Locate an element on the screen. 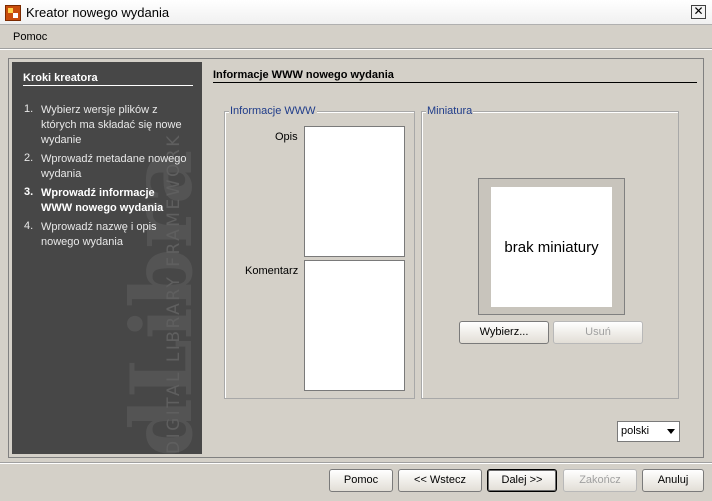 This screenshot has width=712, height=501. thumbnail-group-label: Miniatura is located at coordinates (450, 111).